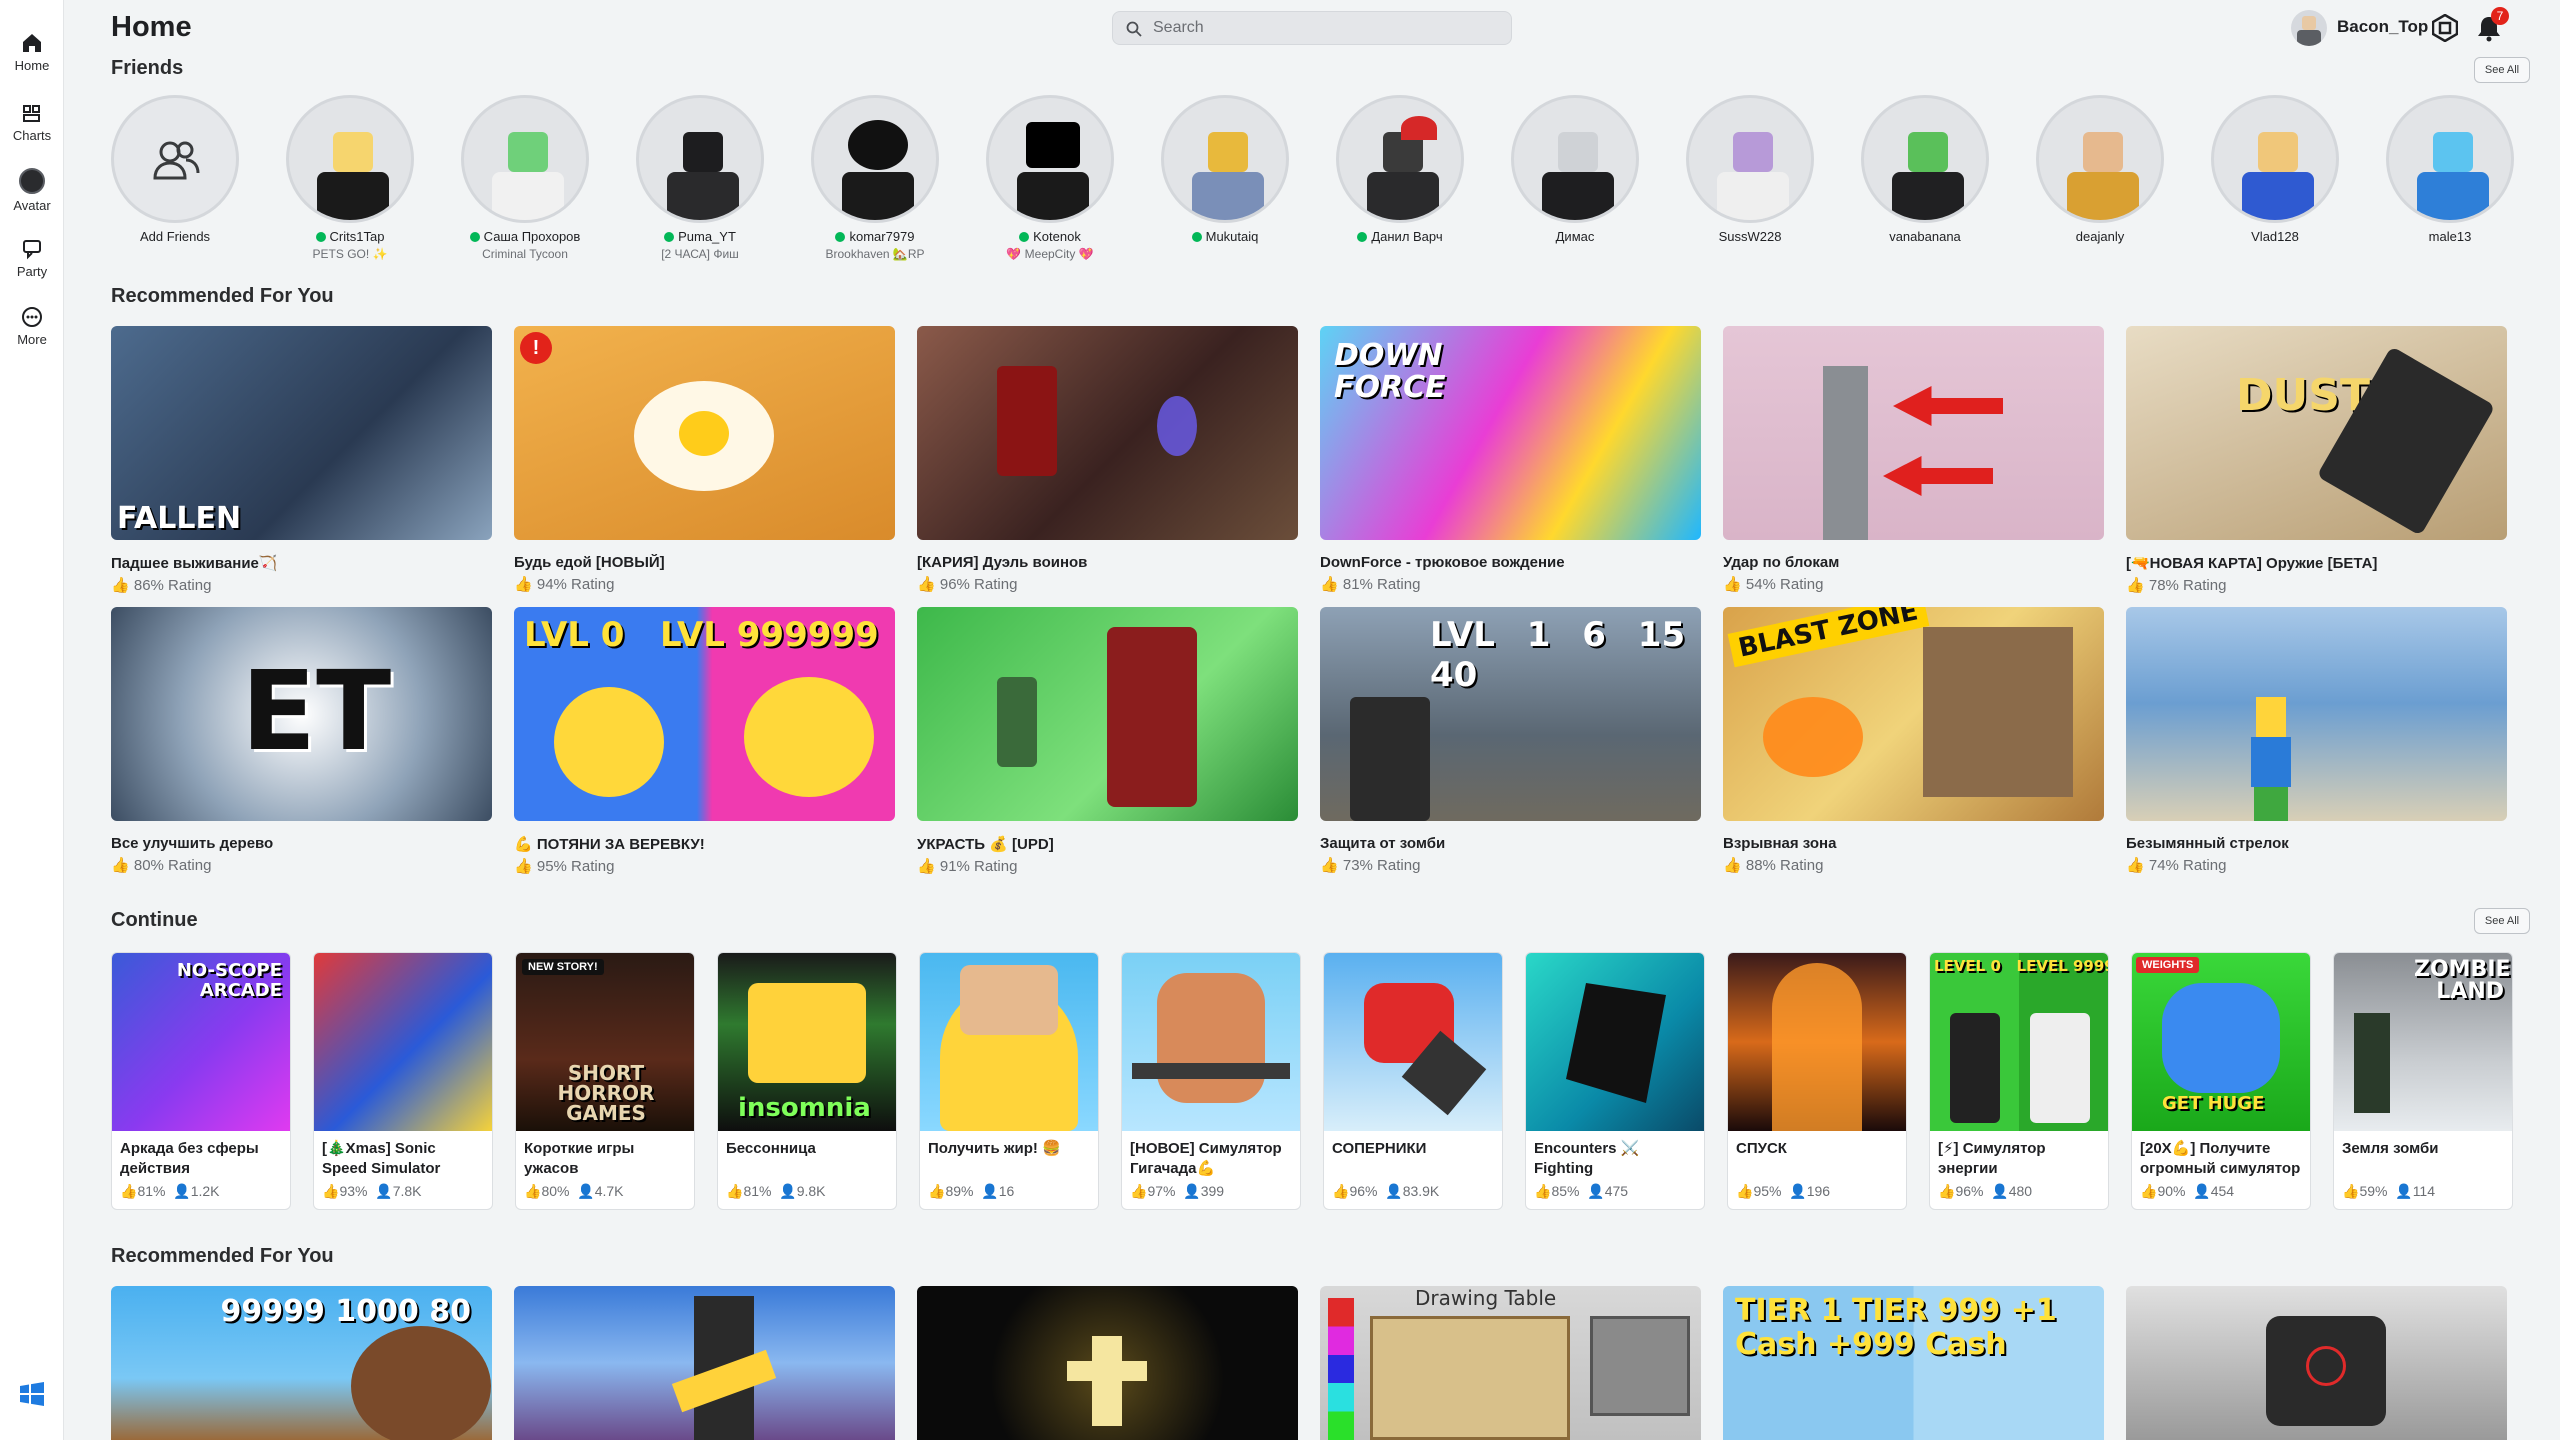 Image resolution: width=2560 pixels, height=1440 pixels. What do you see at coordinates (1212, 1191) in the screenshot?
I see `player-count: 399` at bounding box center [1212, 1191].